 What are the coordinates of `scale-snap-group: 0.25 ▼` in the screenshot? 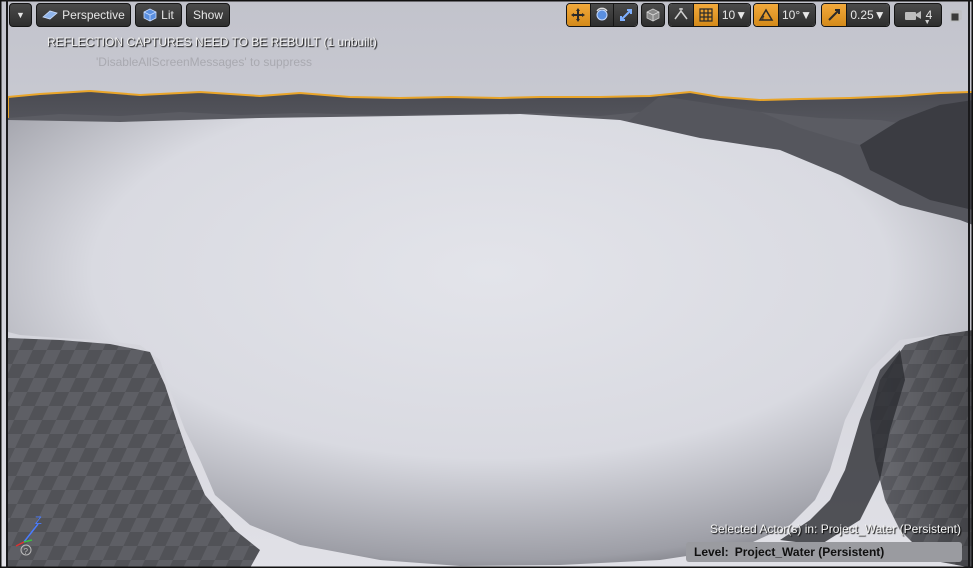 It's located at (855, 15).